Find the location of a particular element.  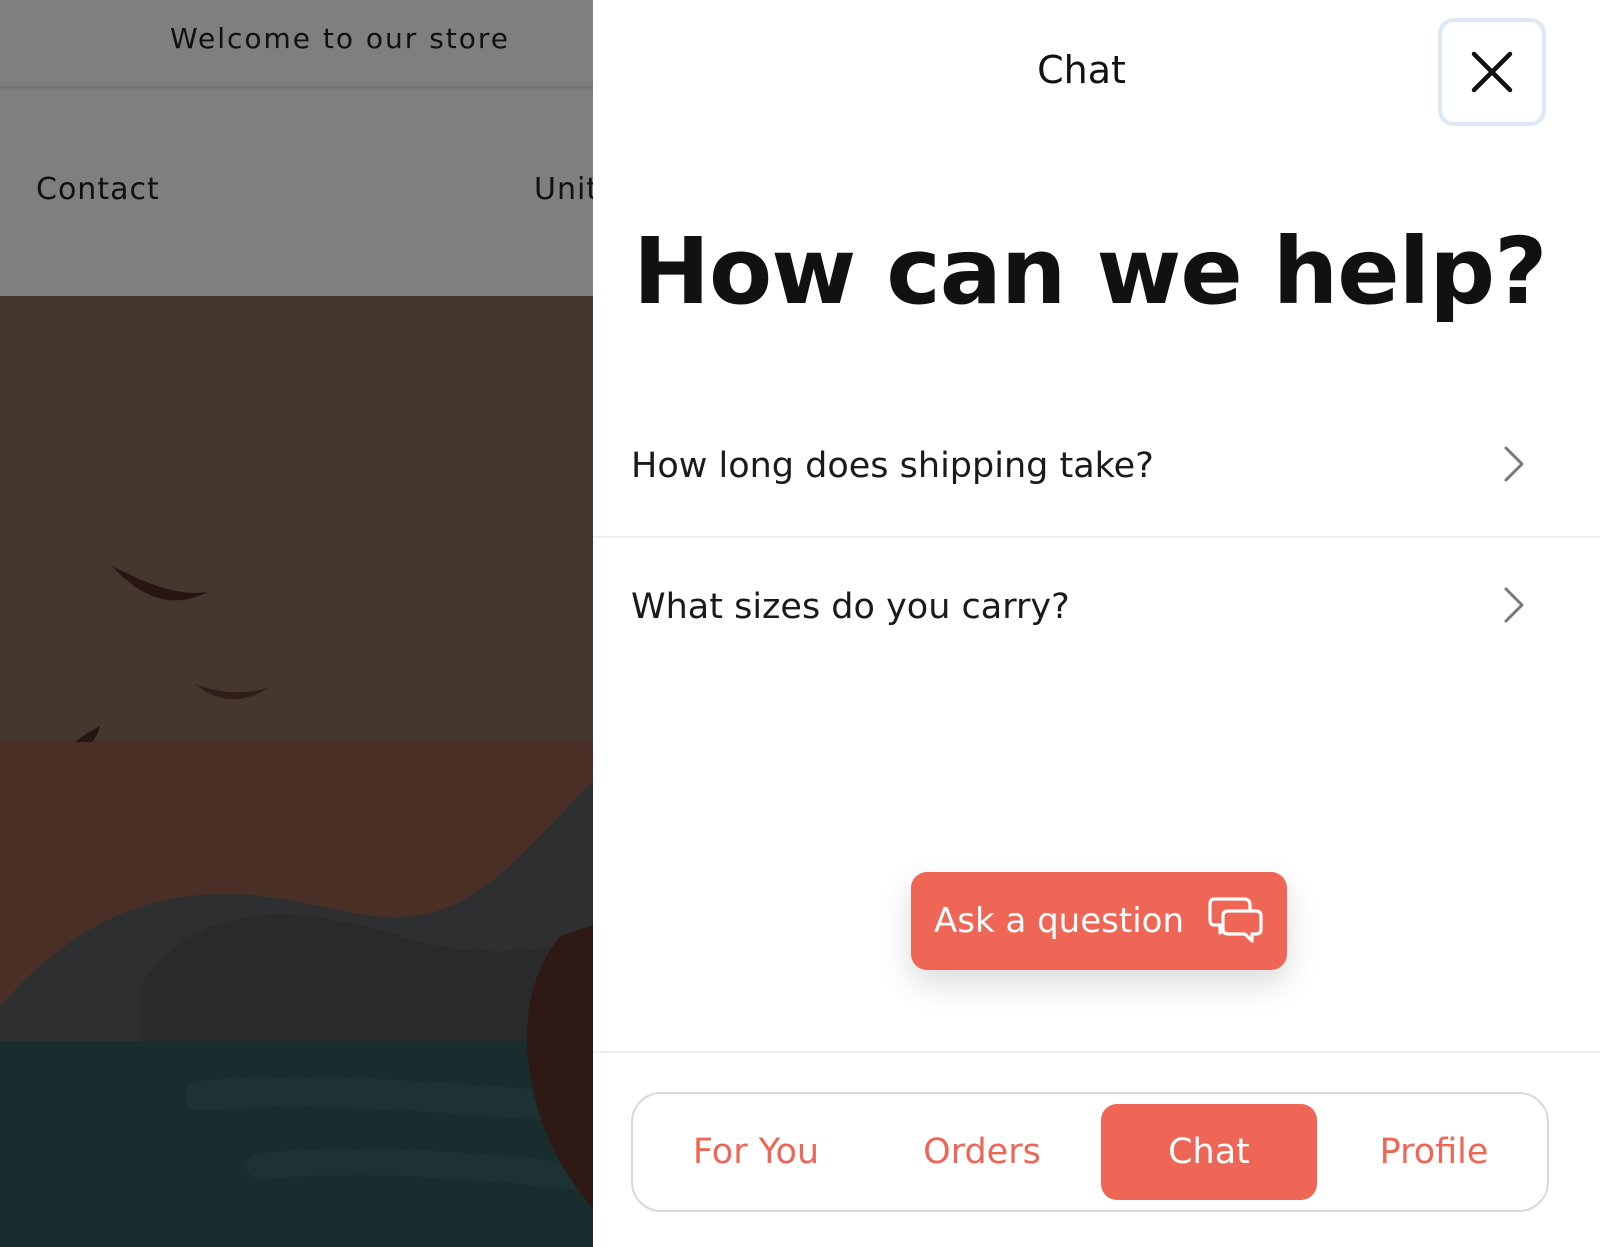

ask-question-button: Ask a question is located at coordinates (1099, 921).